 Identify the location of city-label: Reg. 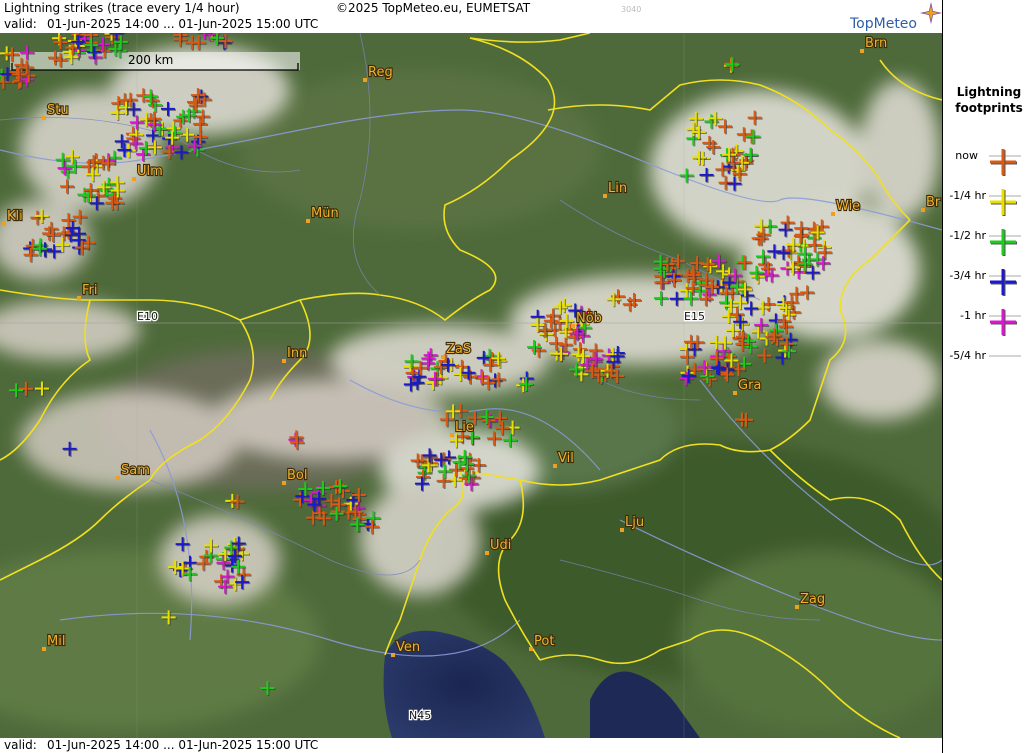
(380, 72).